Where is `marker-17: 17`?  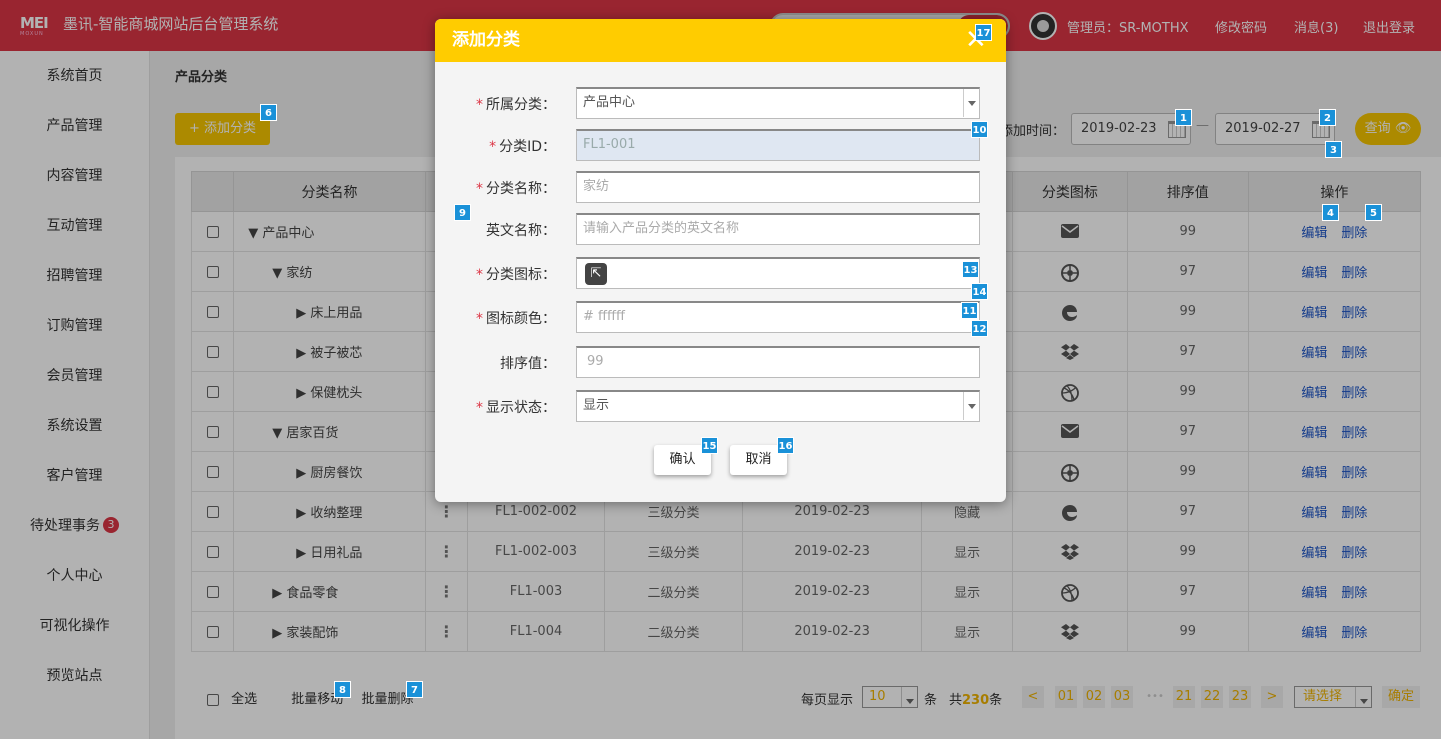 marker-17: 17 is located at coordinates (983, 32).